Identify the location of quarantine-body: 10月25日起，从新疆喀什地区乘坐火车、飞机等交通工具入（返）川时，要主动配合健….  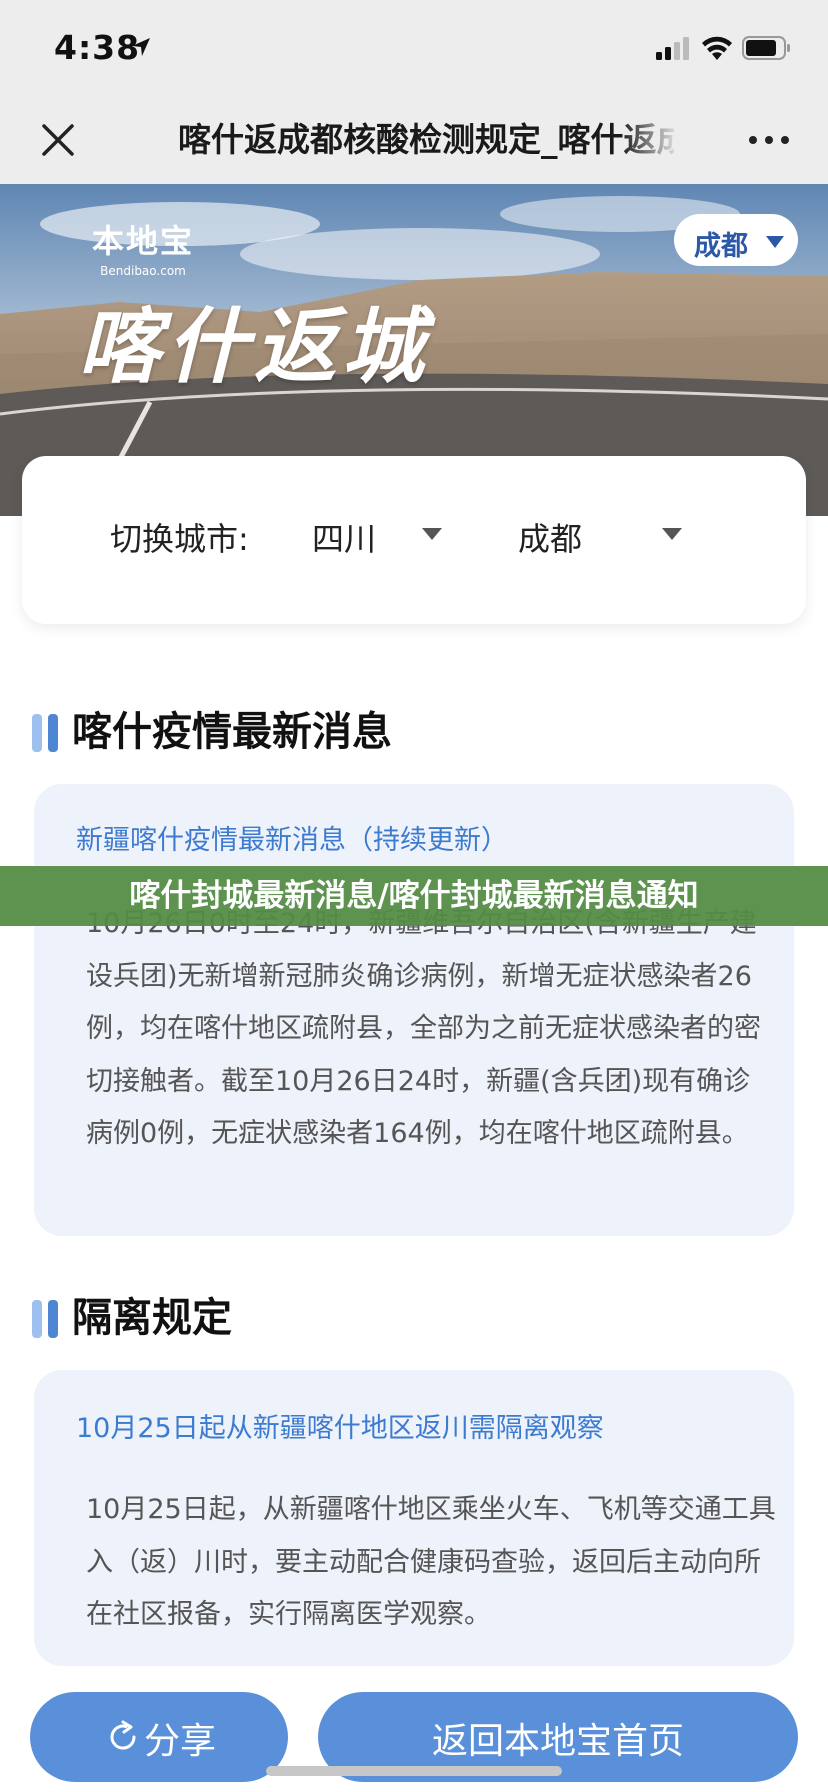
(431, 1562).